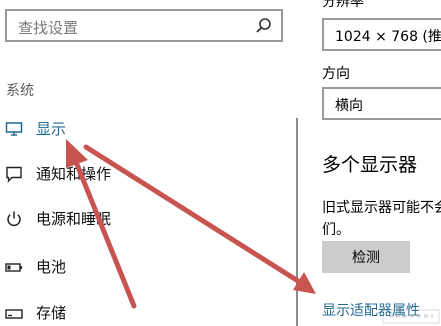 The height and width of the screenshot is (326, 441). Describe the element at coordinates (336, 74) in the screenshot. I see `orientation-label: 方向` at that location.